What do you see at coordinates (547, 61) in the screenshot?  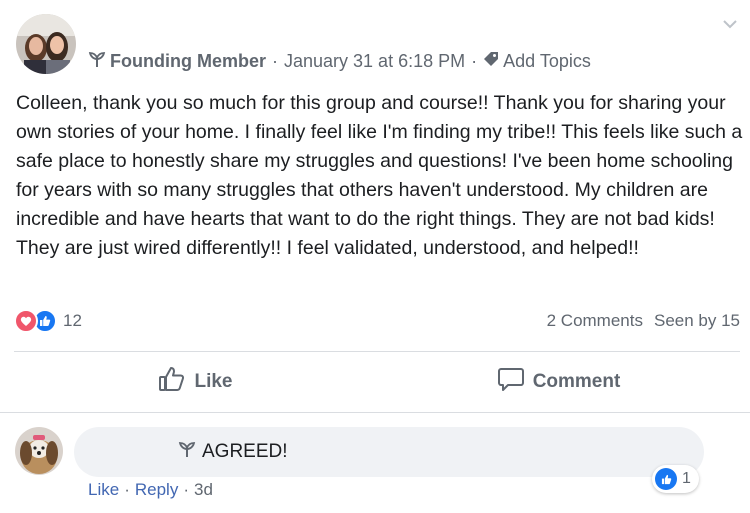 I see `add-topics-link: Add Topics` at bounding box center [547, 61].